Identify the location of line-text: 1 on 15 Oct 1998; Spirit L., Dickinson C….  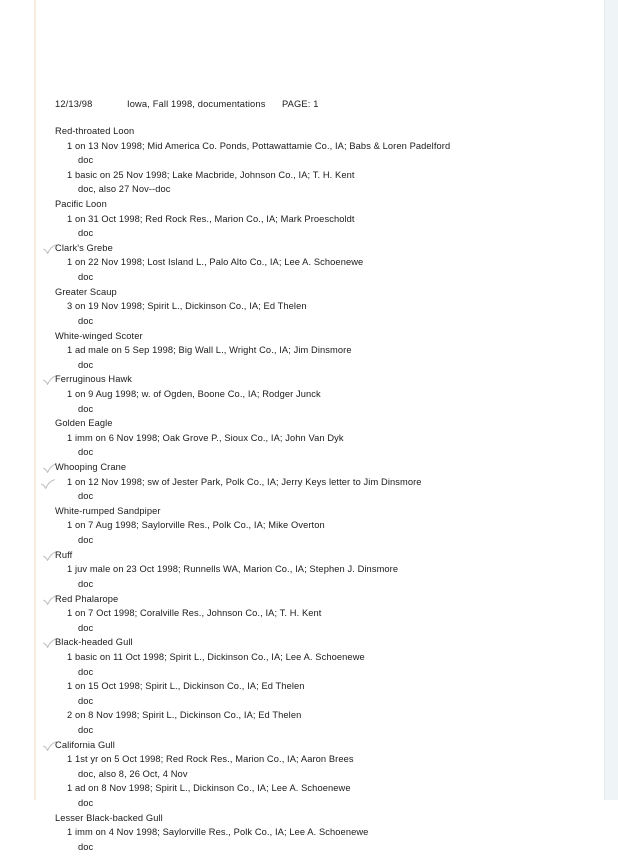
(186, 686).